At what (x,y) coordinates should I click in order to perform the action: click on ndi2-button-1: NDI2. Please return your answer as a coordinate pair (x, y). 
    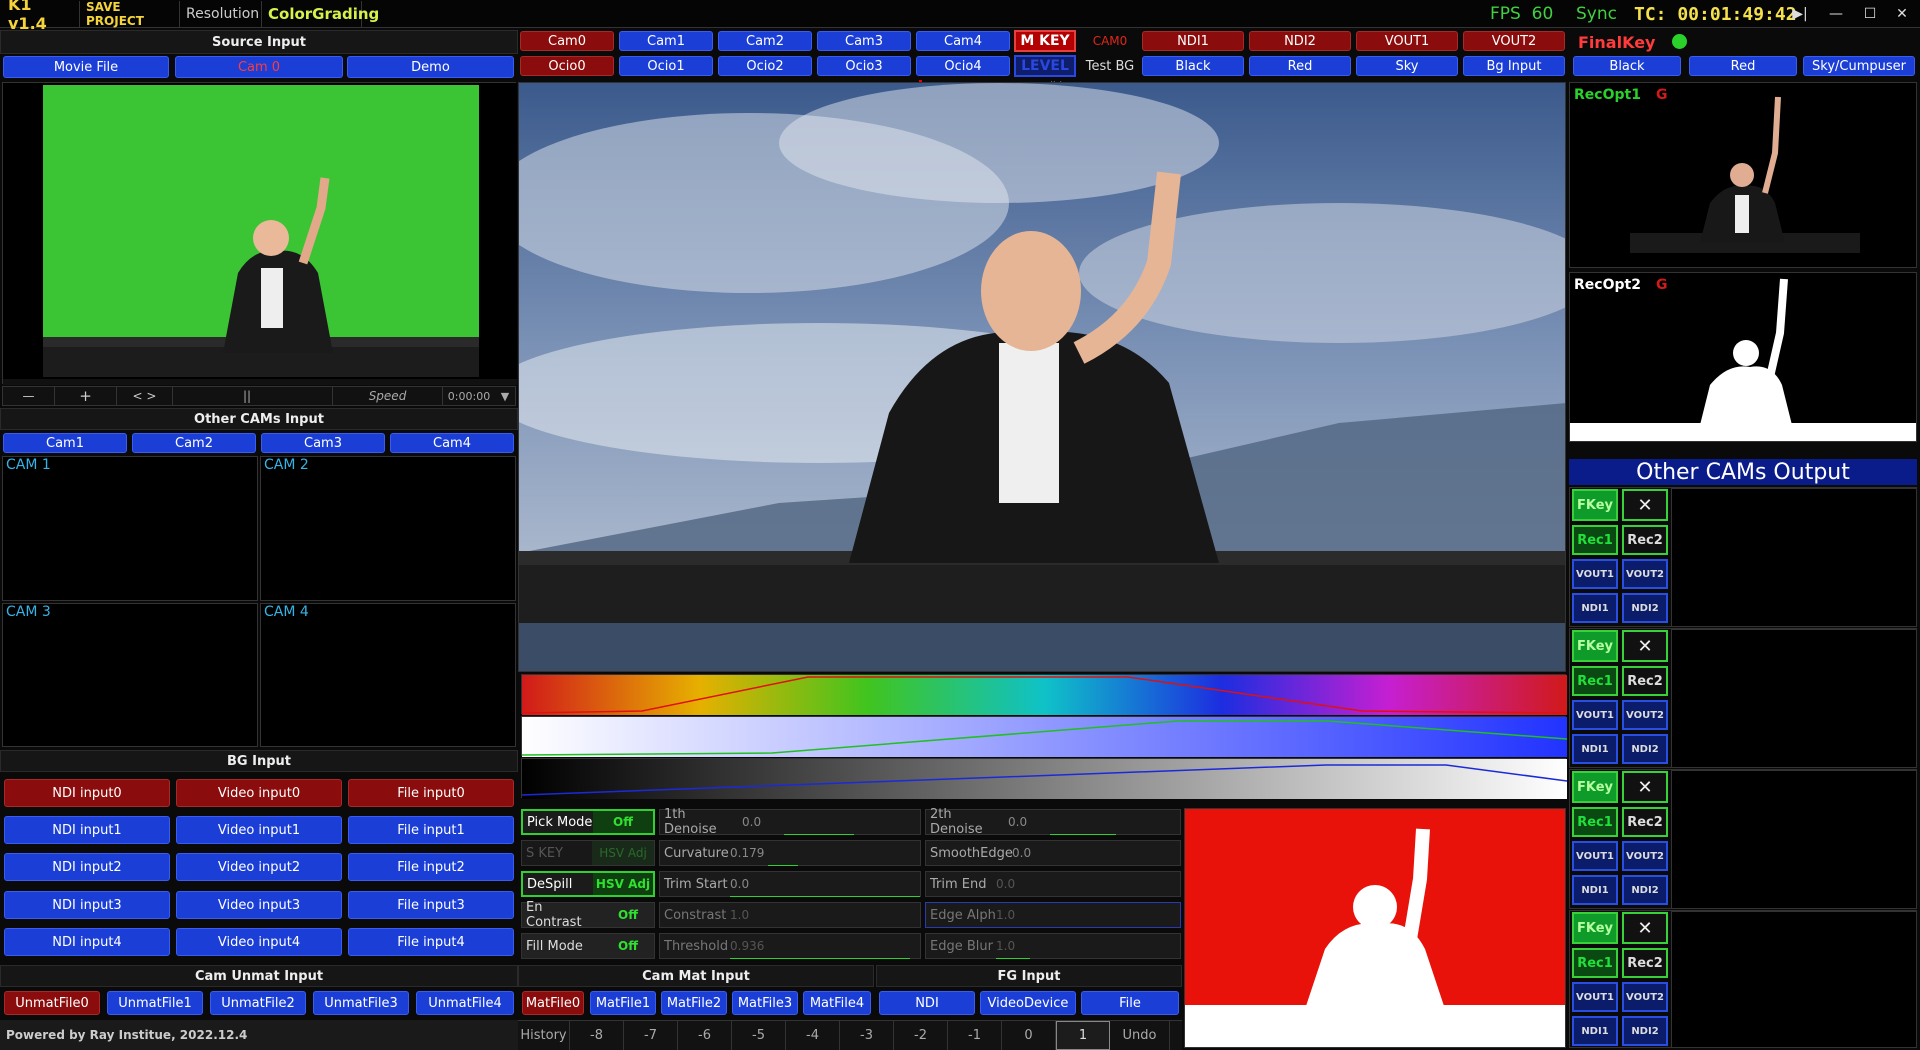
    Looking at the image, I should click on (1645, 608).